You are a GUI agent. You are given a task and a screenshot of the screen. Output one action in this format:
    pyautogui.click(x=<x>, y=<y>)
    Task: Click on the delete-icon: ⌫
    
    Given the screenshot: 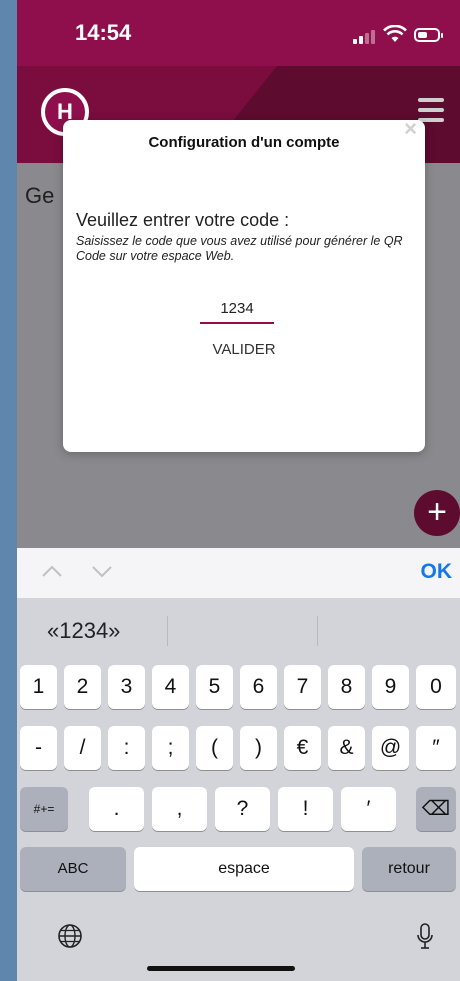 What is the action you would take?
    pyautogui.click(x=436, y=809)
    